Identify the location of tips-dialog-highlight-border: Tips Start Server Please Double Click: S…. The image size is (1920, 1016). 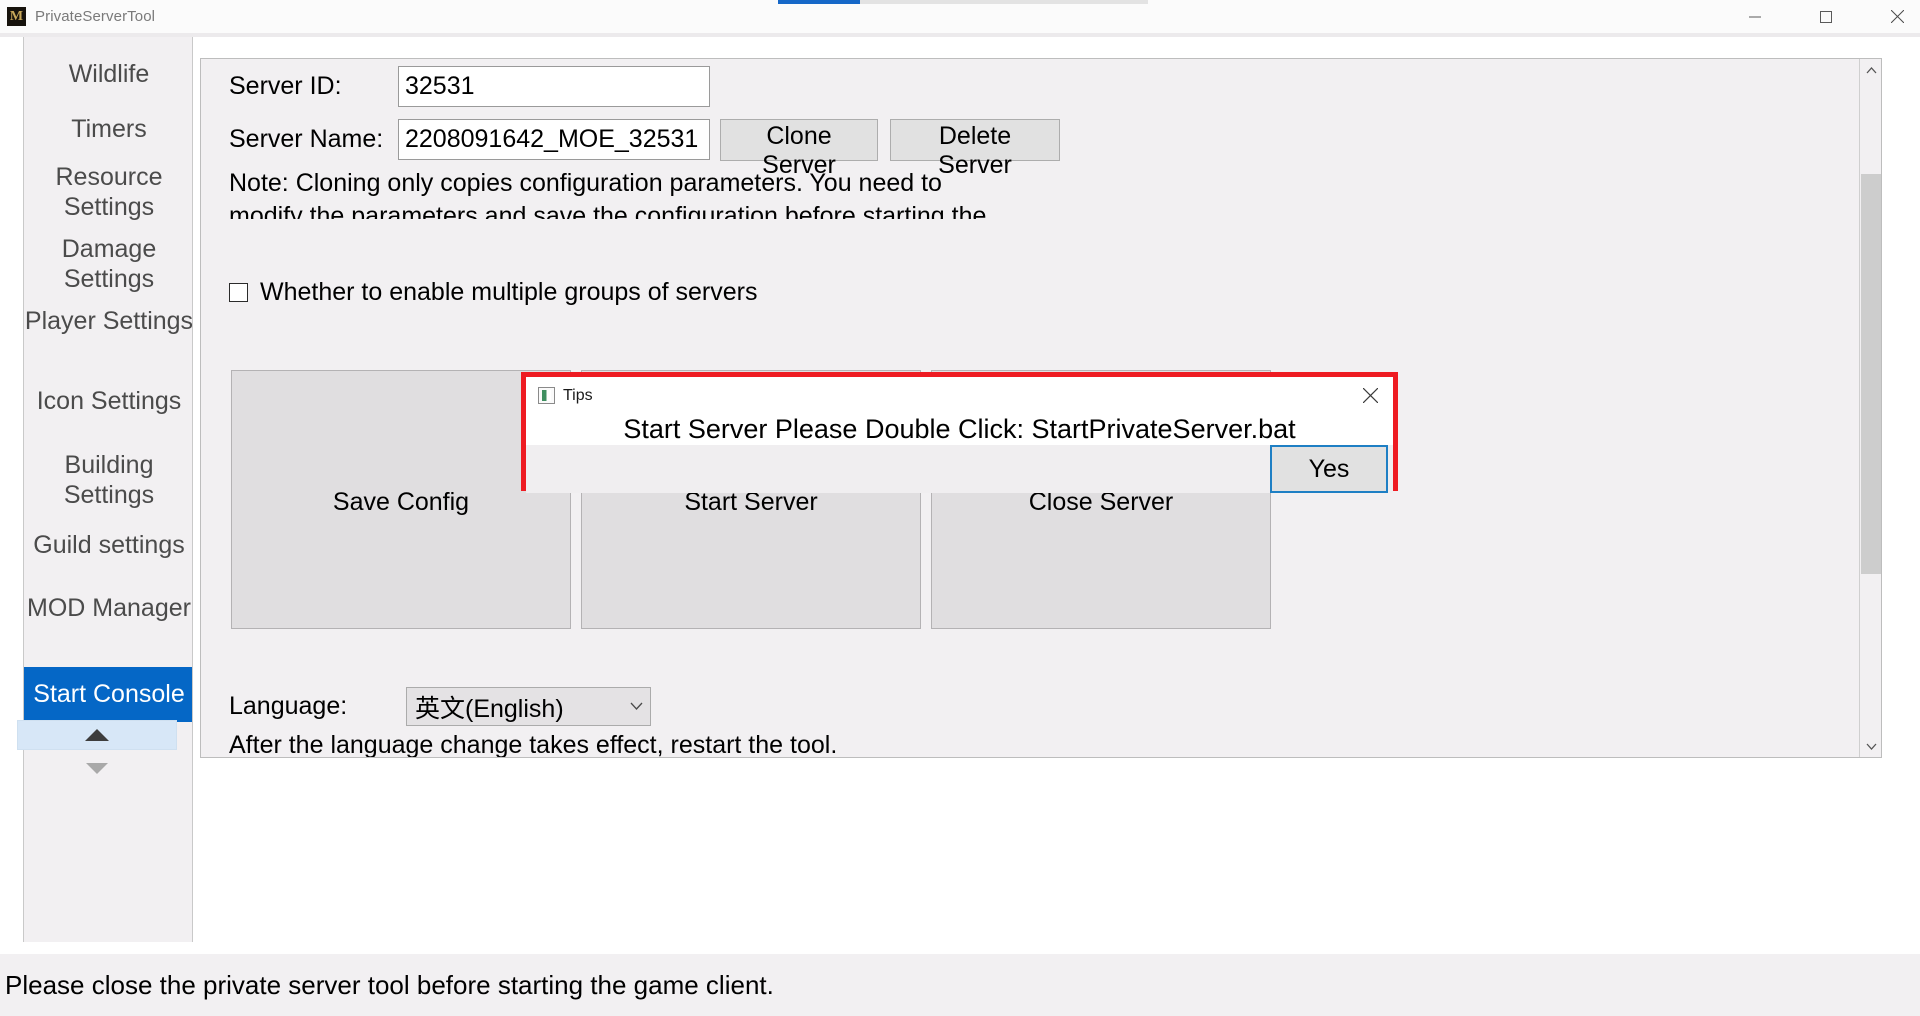
(959, 432).